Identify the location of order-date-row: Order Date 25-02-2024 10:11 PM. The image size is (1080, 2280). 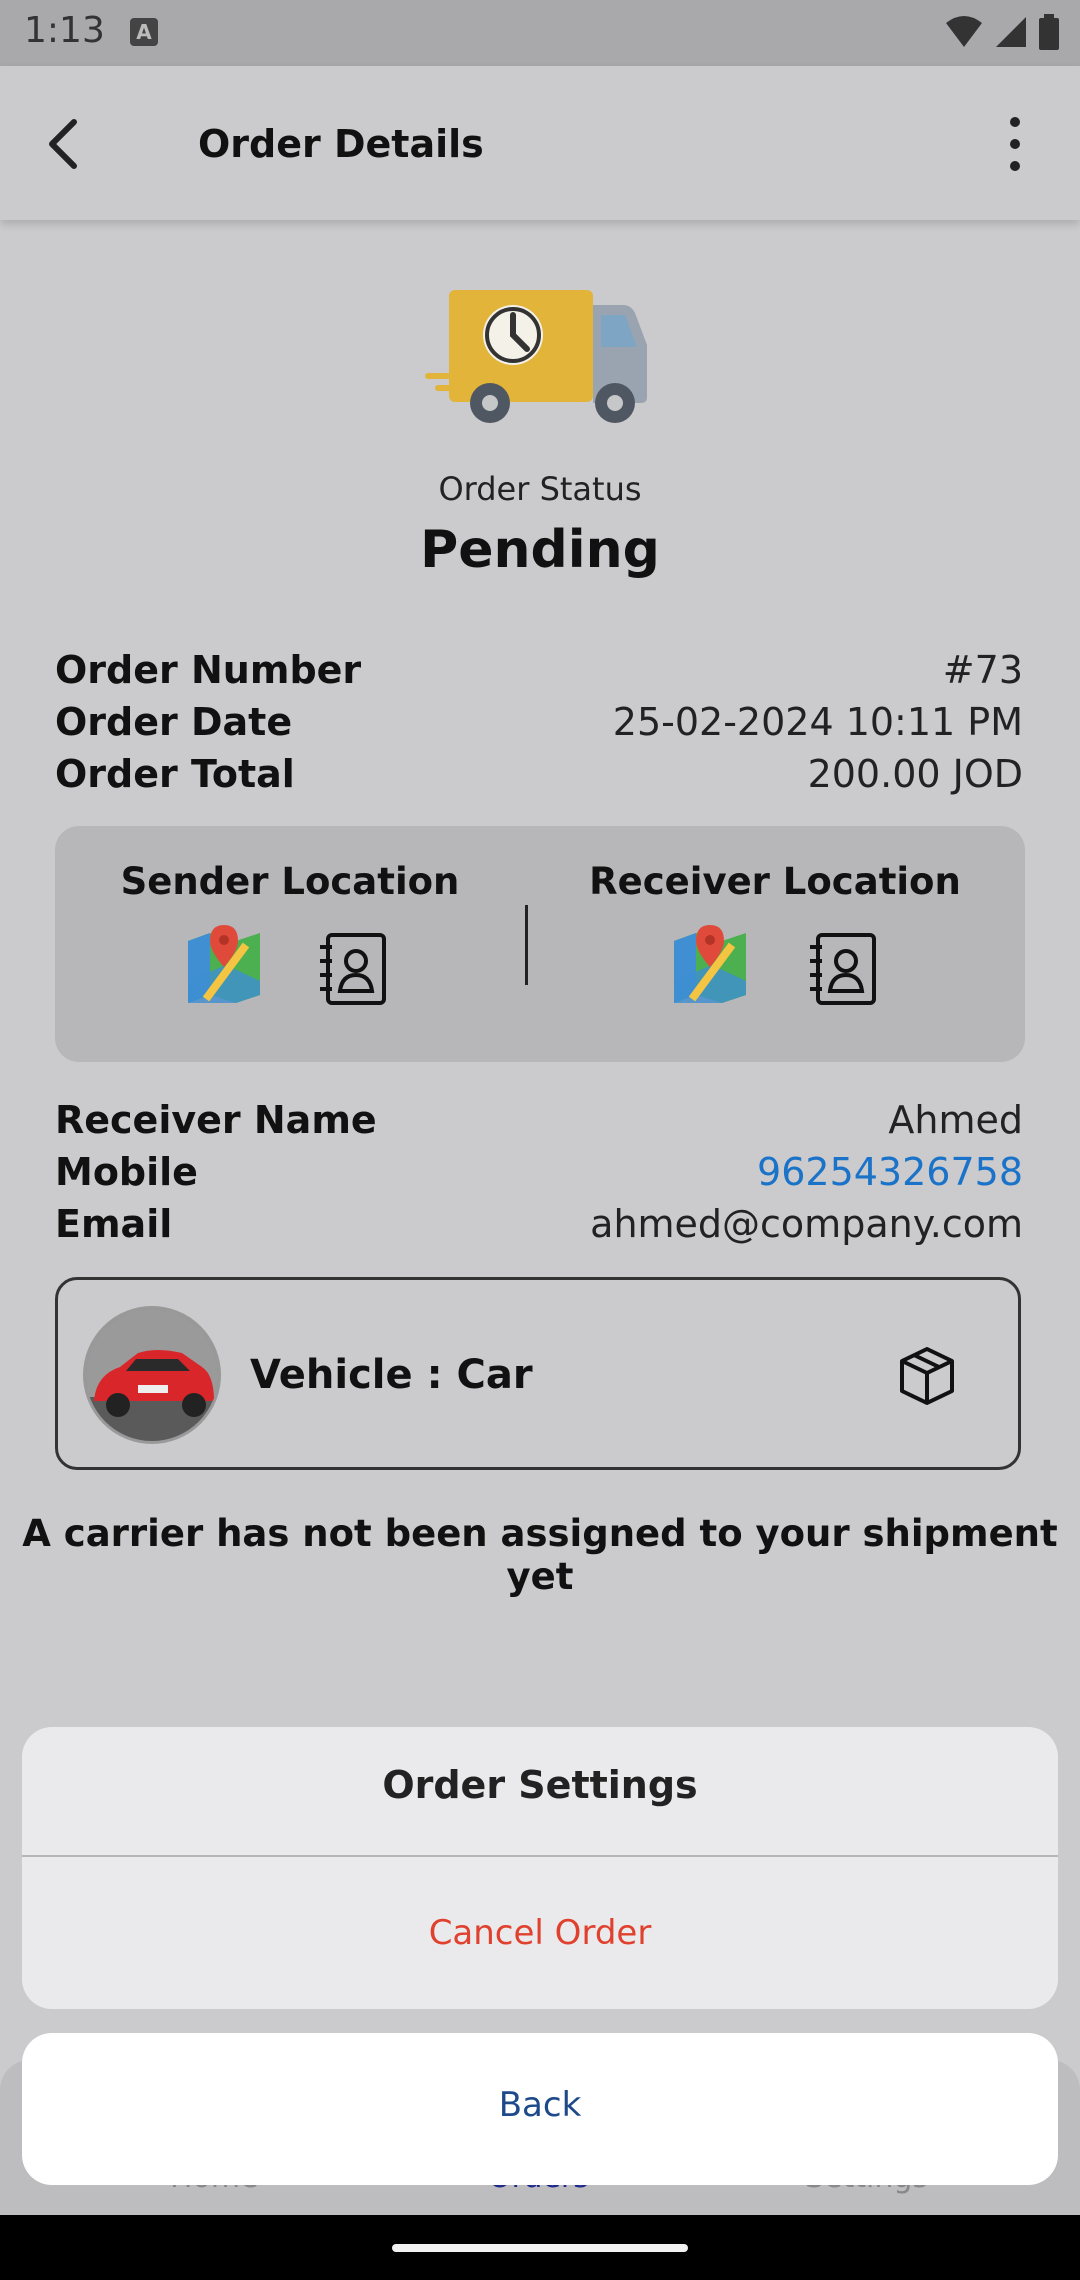
(539, 722).